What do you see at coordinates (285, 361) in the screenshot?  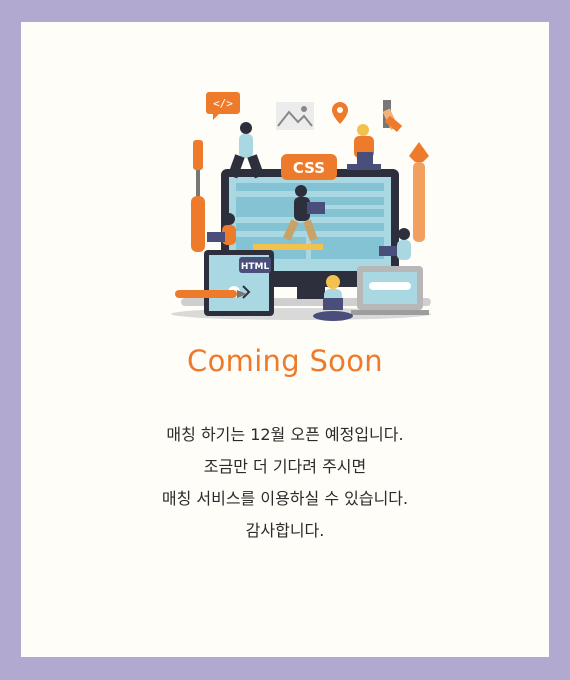 I see `coming-soon-title: Coming Soon` at bounding box center [285, 361].